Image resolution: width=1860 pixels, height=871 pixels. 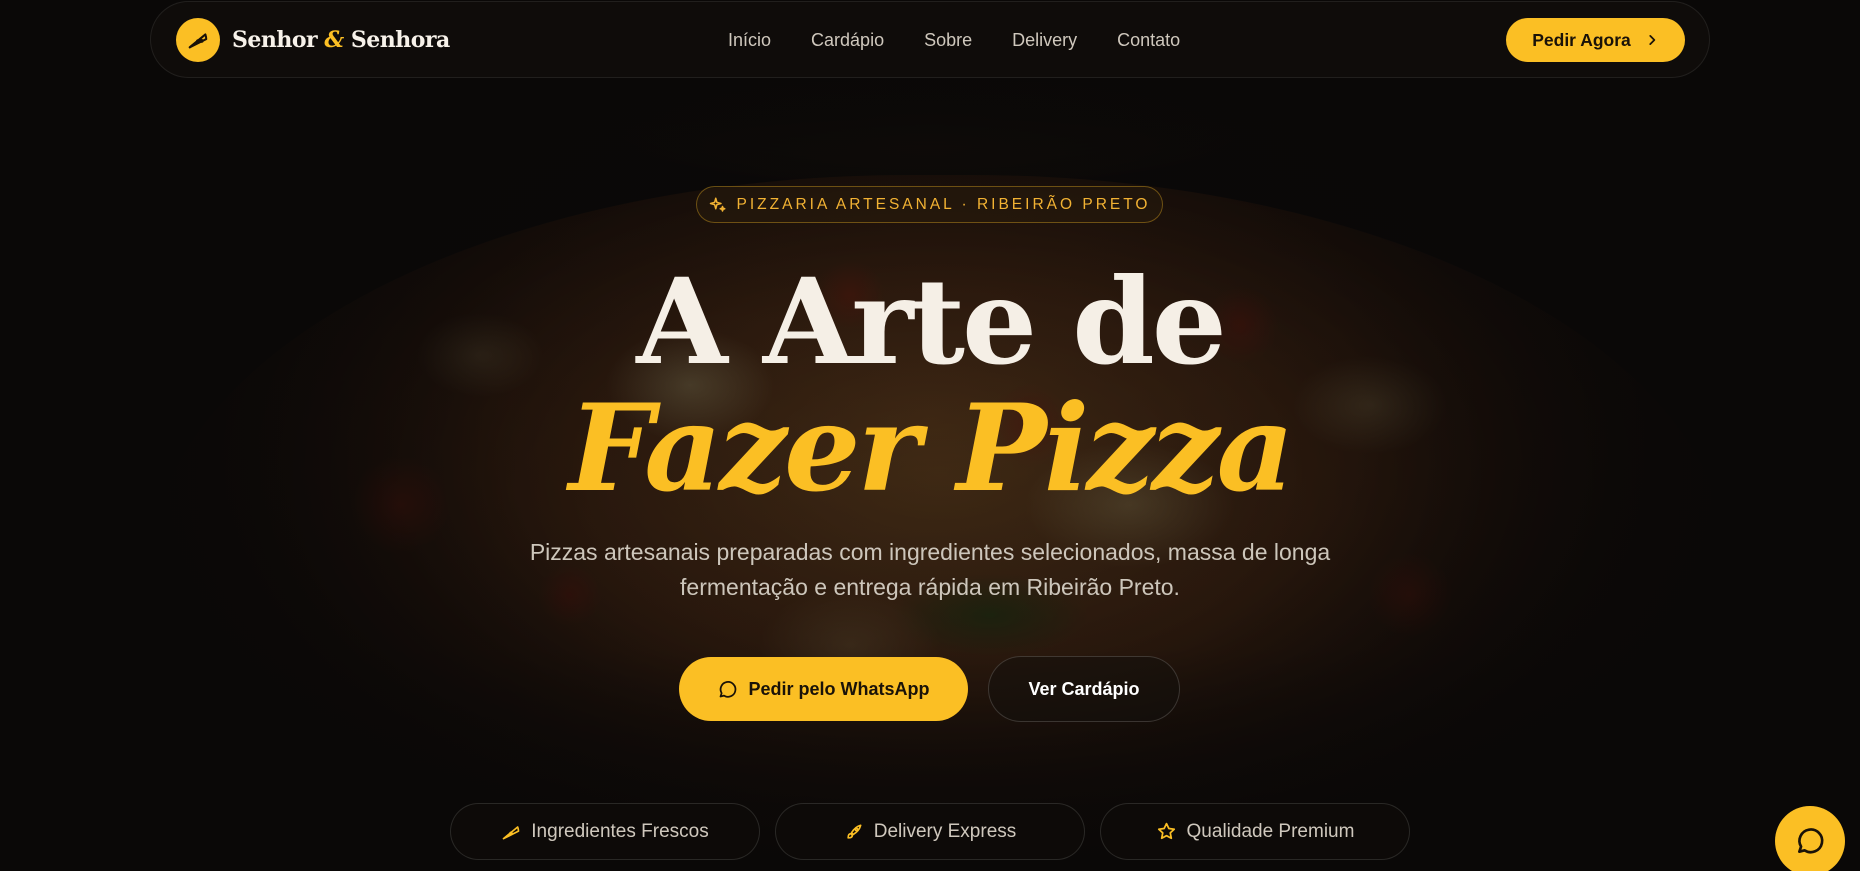 I want to click on feature-label: Delivery Express, so click(x=945, y=831).